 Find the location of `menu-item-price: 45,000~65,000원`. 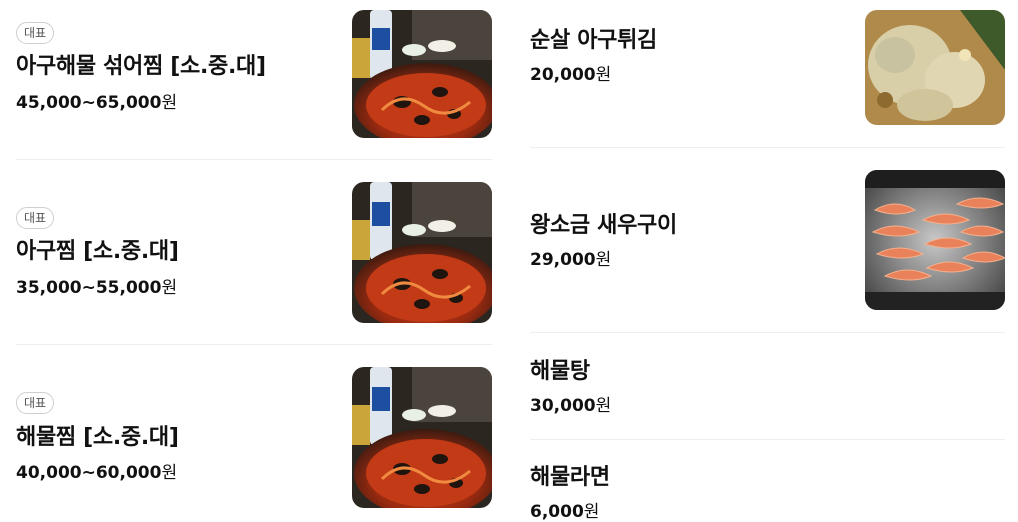

menu-item-price: 45,000~65,000원 is located at coordinates (97, 103).